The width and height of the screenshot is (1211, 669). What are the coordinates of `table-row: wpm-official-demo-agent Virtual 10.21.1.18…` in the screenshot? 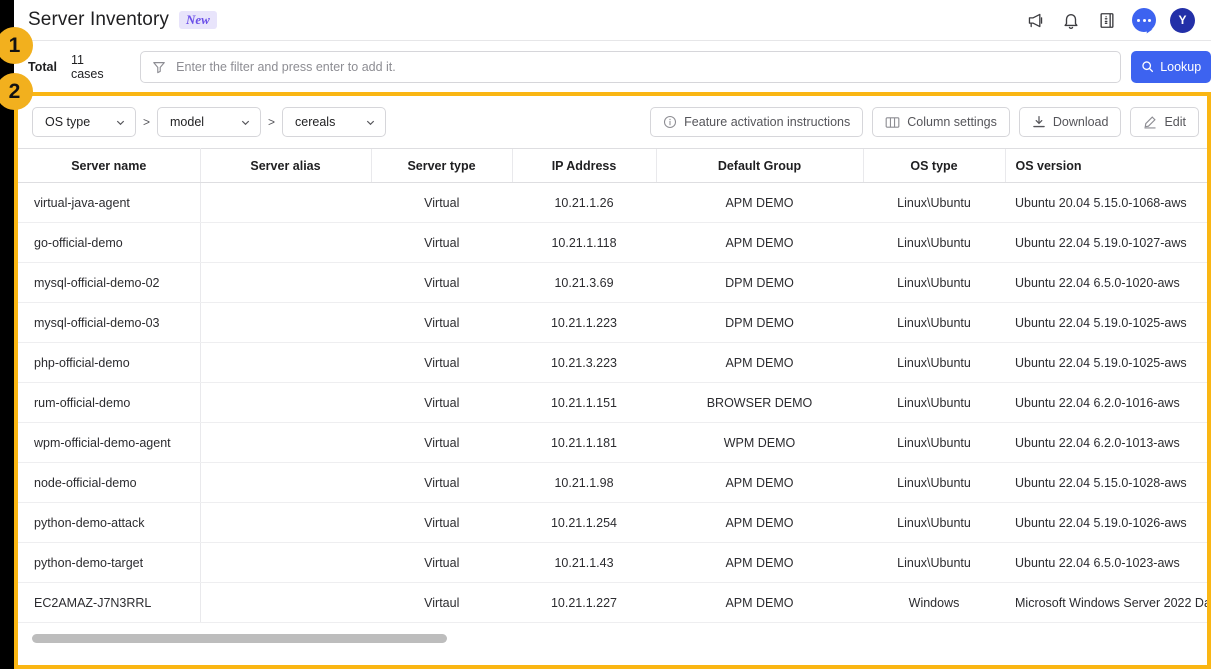 It's located at (612, 442).